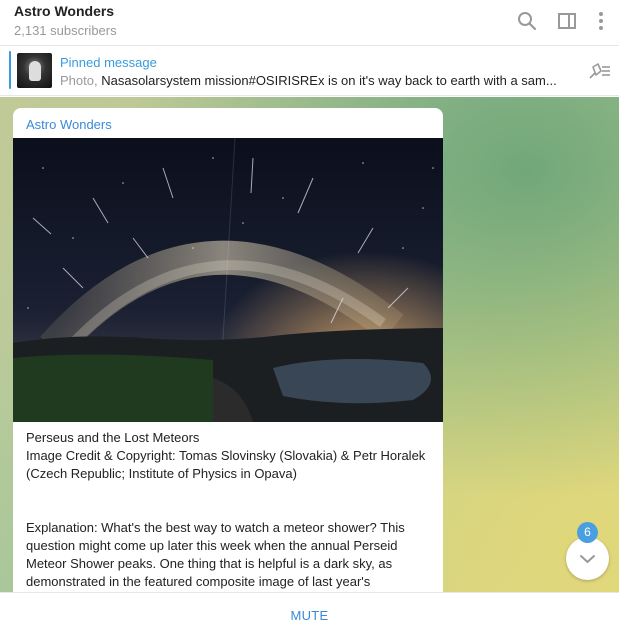  I want to click on sidebar-toggle-icon, so click(567, 21).